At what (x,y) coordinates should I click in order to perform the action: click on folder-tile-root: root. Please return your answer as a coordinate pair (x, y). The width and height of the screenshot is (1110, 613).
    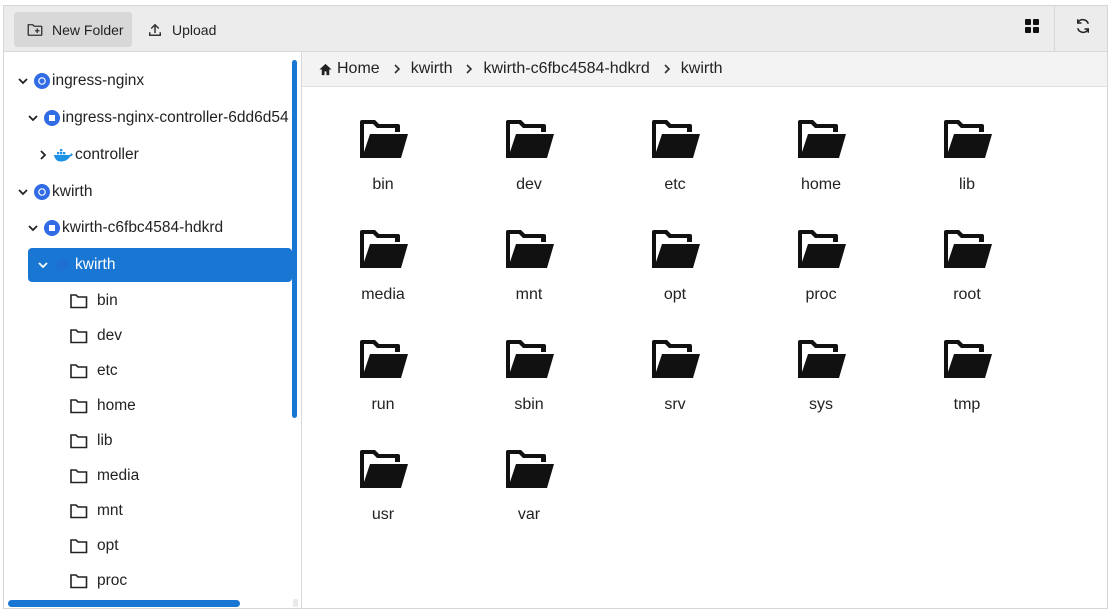
    Looking at the image, I should click on (967, 272).